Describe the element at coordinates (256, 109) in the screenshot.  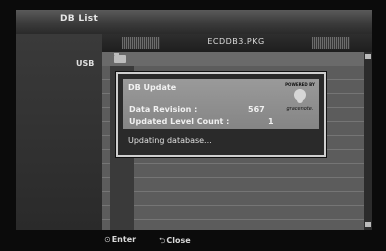
I see `data-revision-value: 567` at that location.